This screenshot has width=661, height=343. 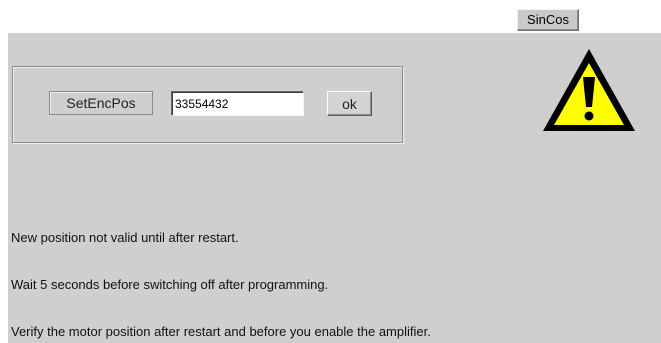 What do you see at coordinates (101, 103) in the screenshot?
I see `set-enc-pos-label: SetEncPos` at bounding box center [101, 103].